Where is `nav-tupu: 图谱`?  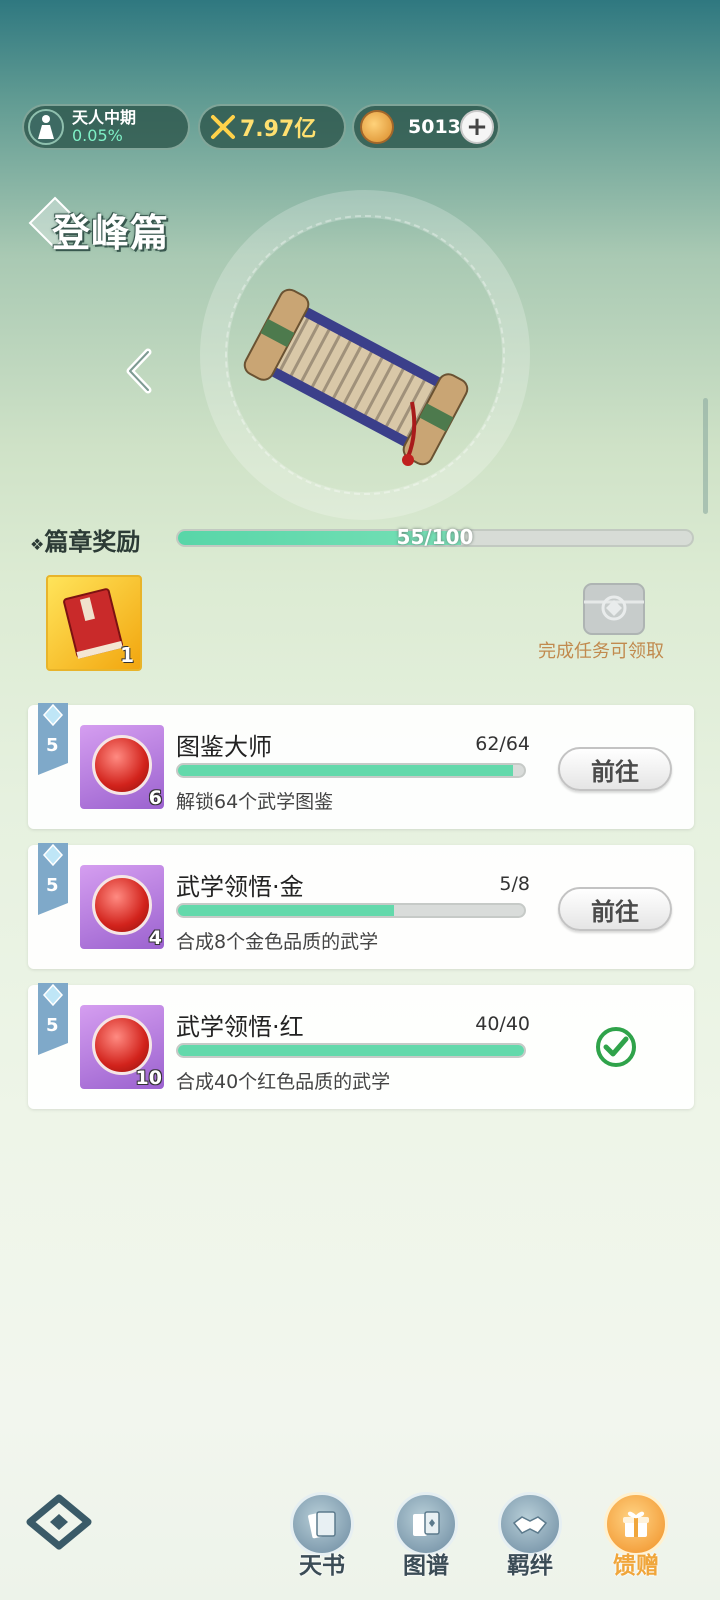
nav-tupu: 图谱 is located at coordinates (426, 1542).